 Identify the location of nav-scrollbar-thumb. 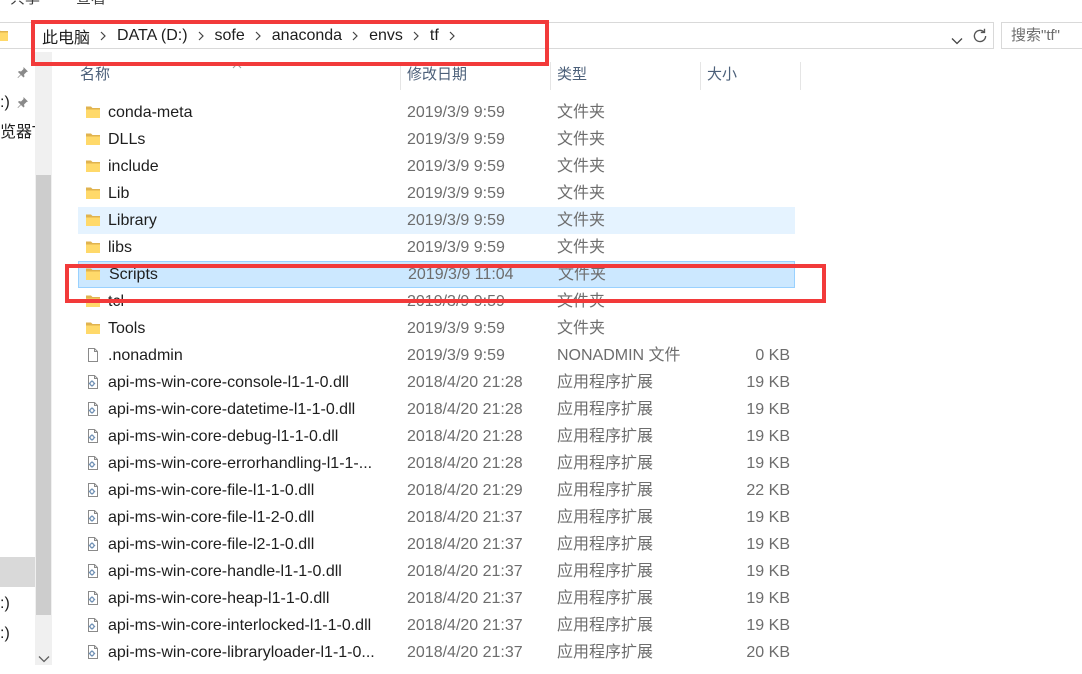
(43, 395).